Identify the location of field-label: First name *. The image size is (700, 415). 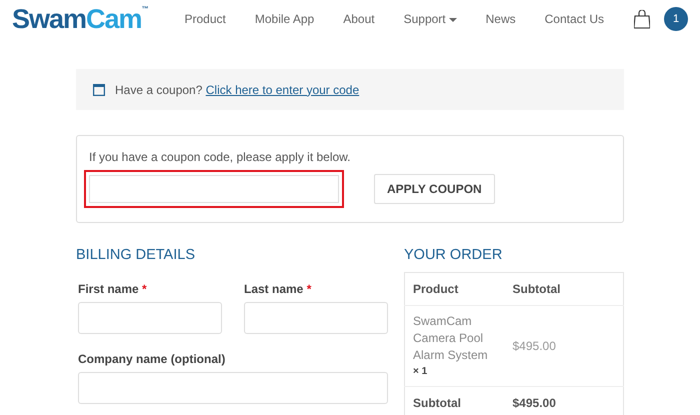
(113, 289).